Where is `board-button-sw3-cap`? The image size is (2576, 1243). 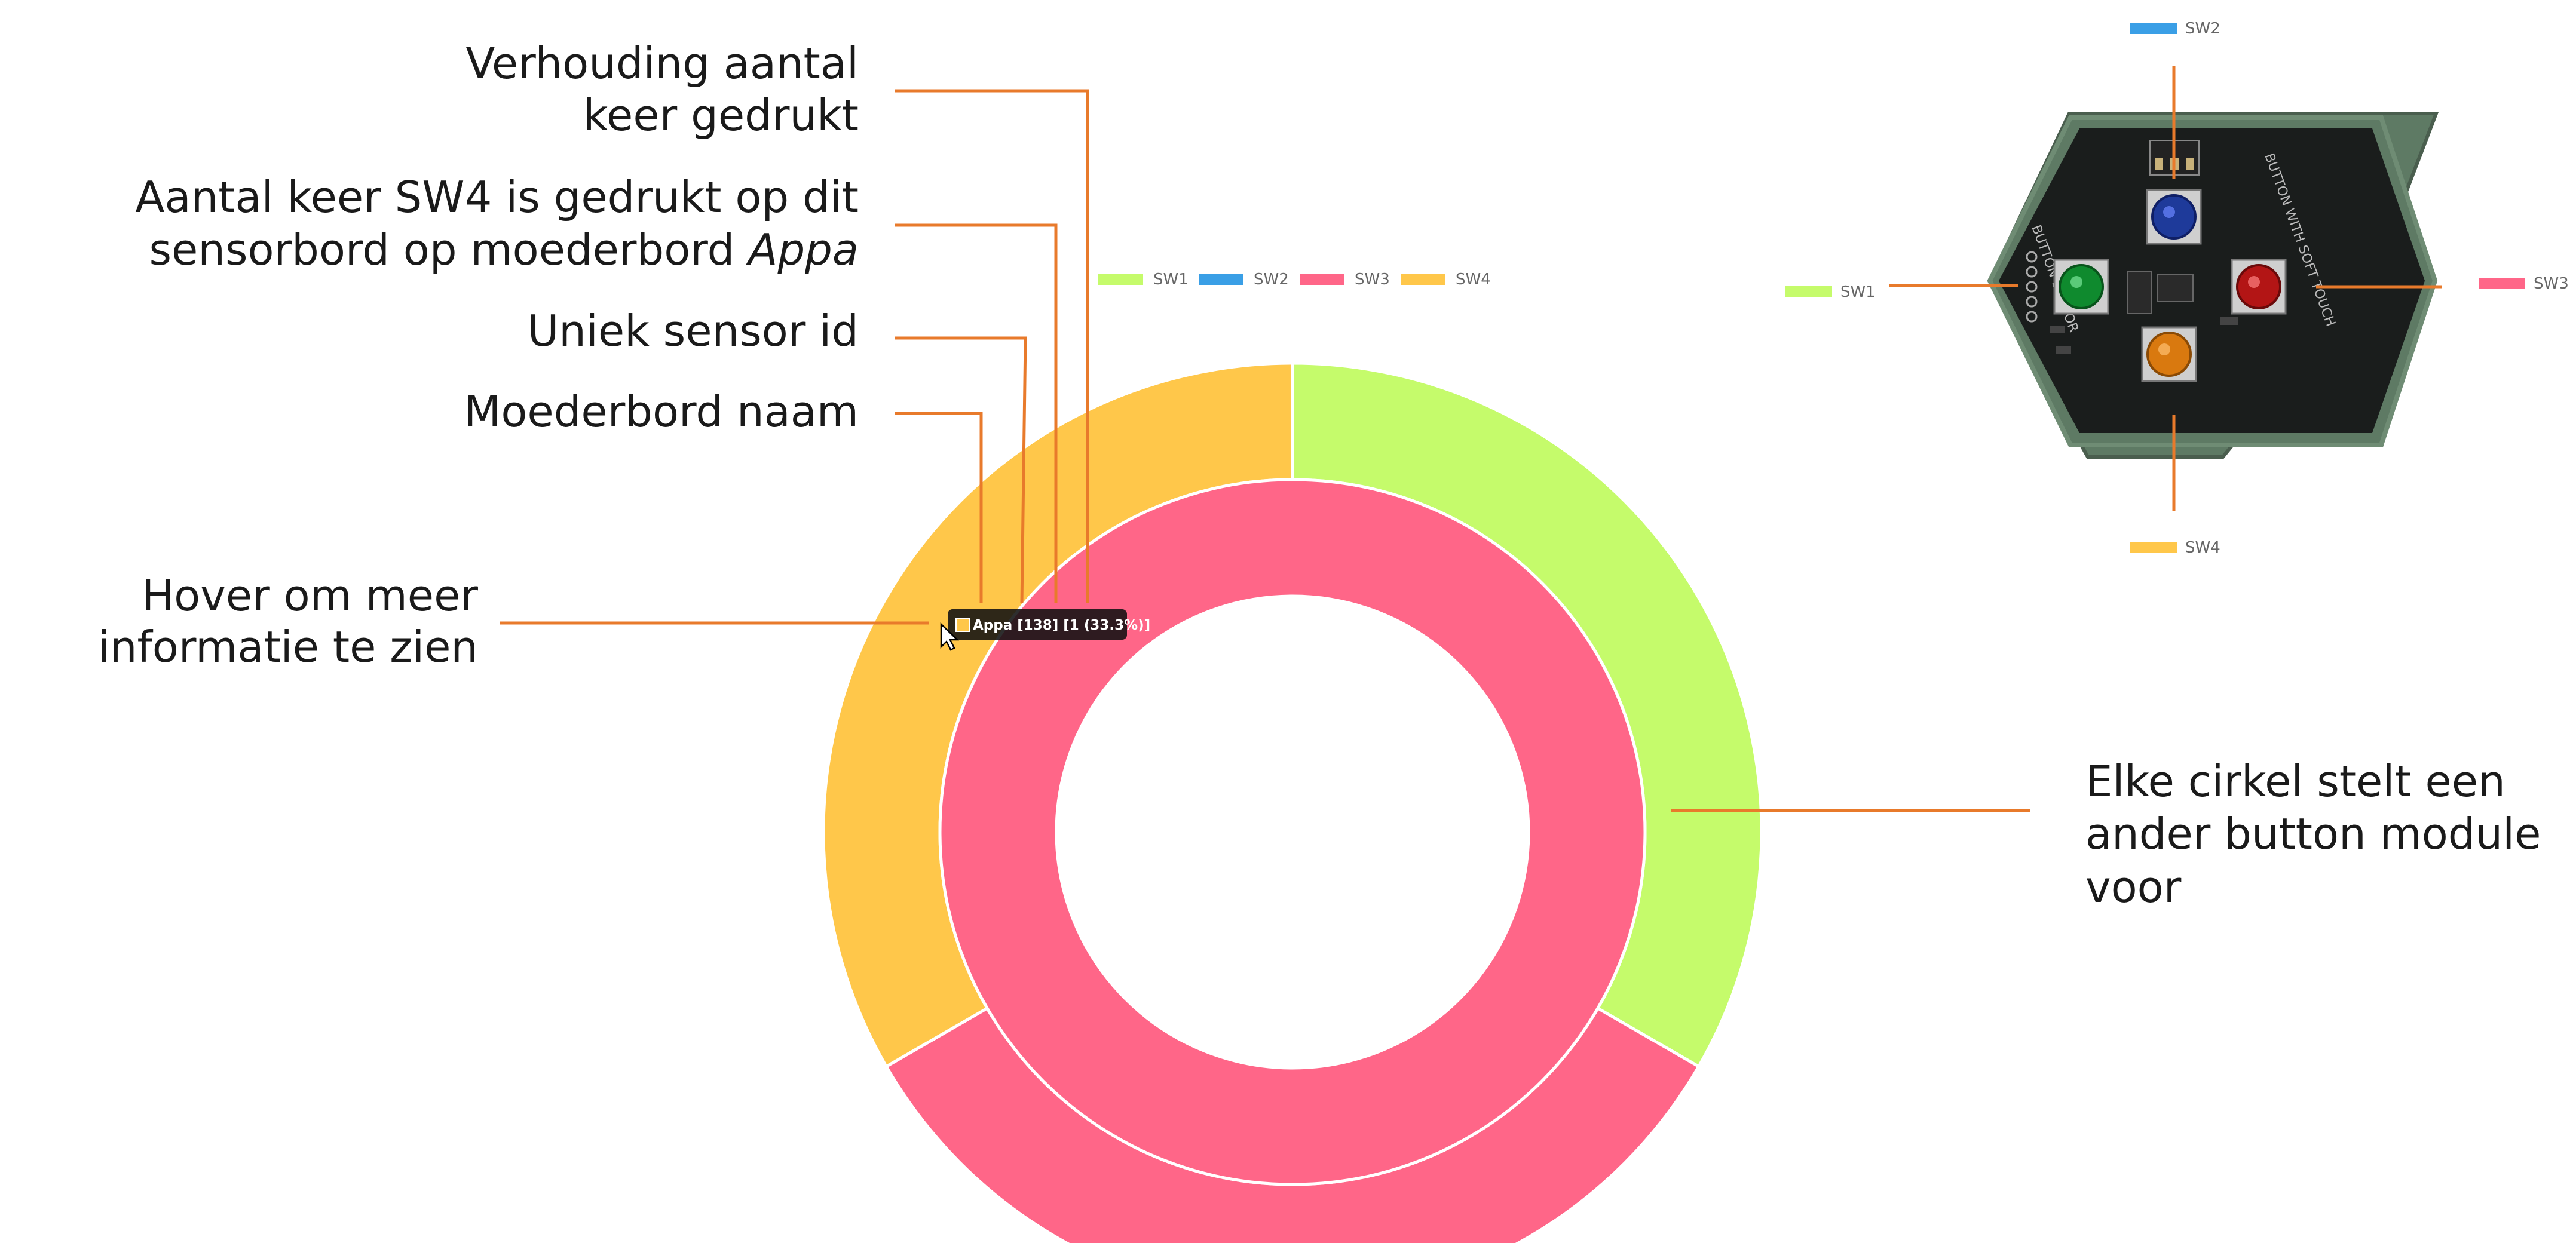
board-button-sw3-cap is located at coordinates (2258, 286).